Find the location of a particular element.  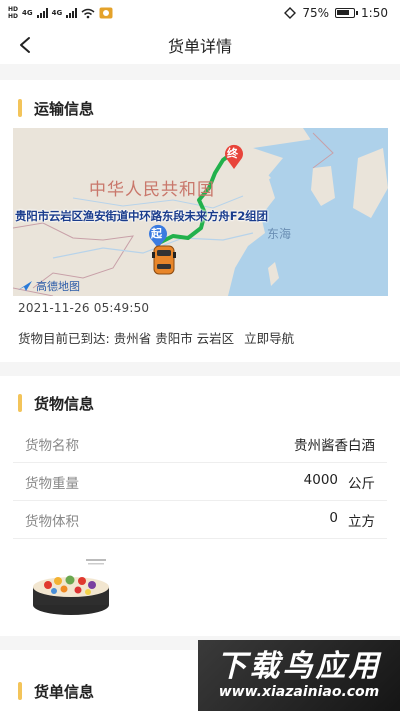

amap-logo-icon is located at coordinates (25, 286).